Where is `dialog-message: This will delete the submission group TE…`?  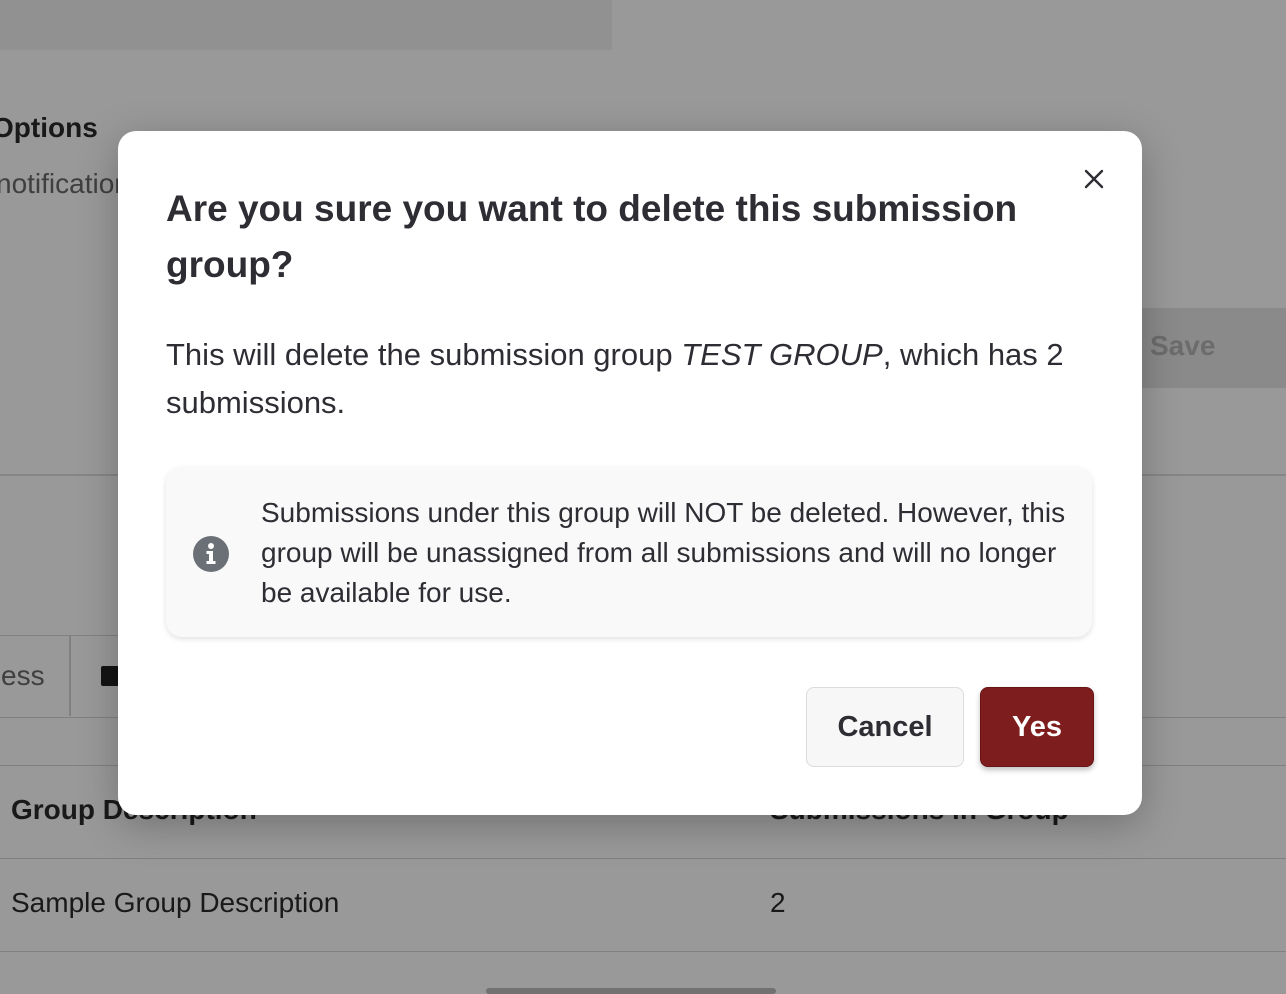
dialog-message: This will delete the submission group TE… is located at coordinates (636, 379).